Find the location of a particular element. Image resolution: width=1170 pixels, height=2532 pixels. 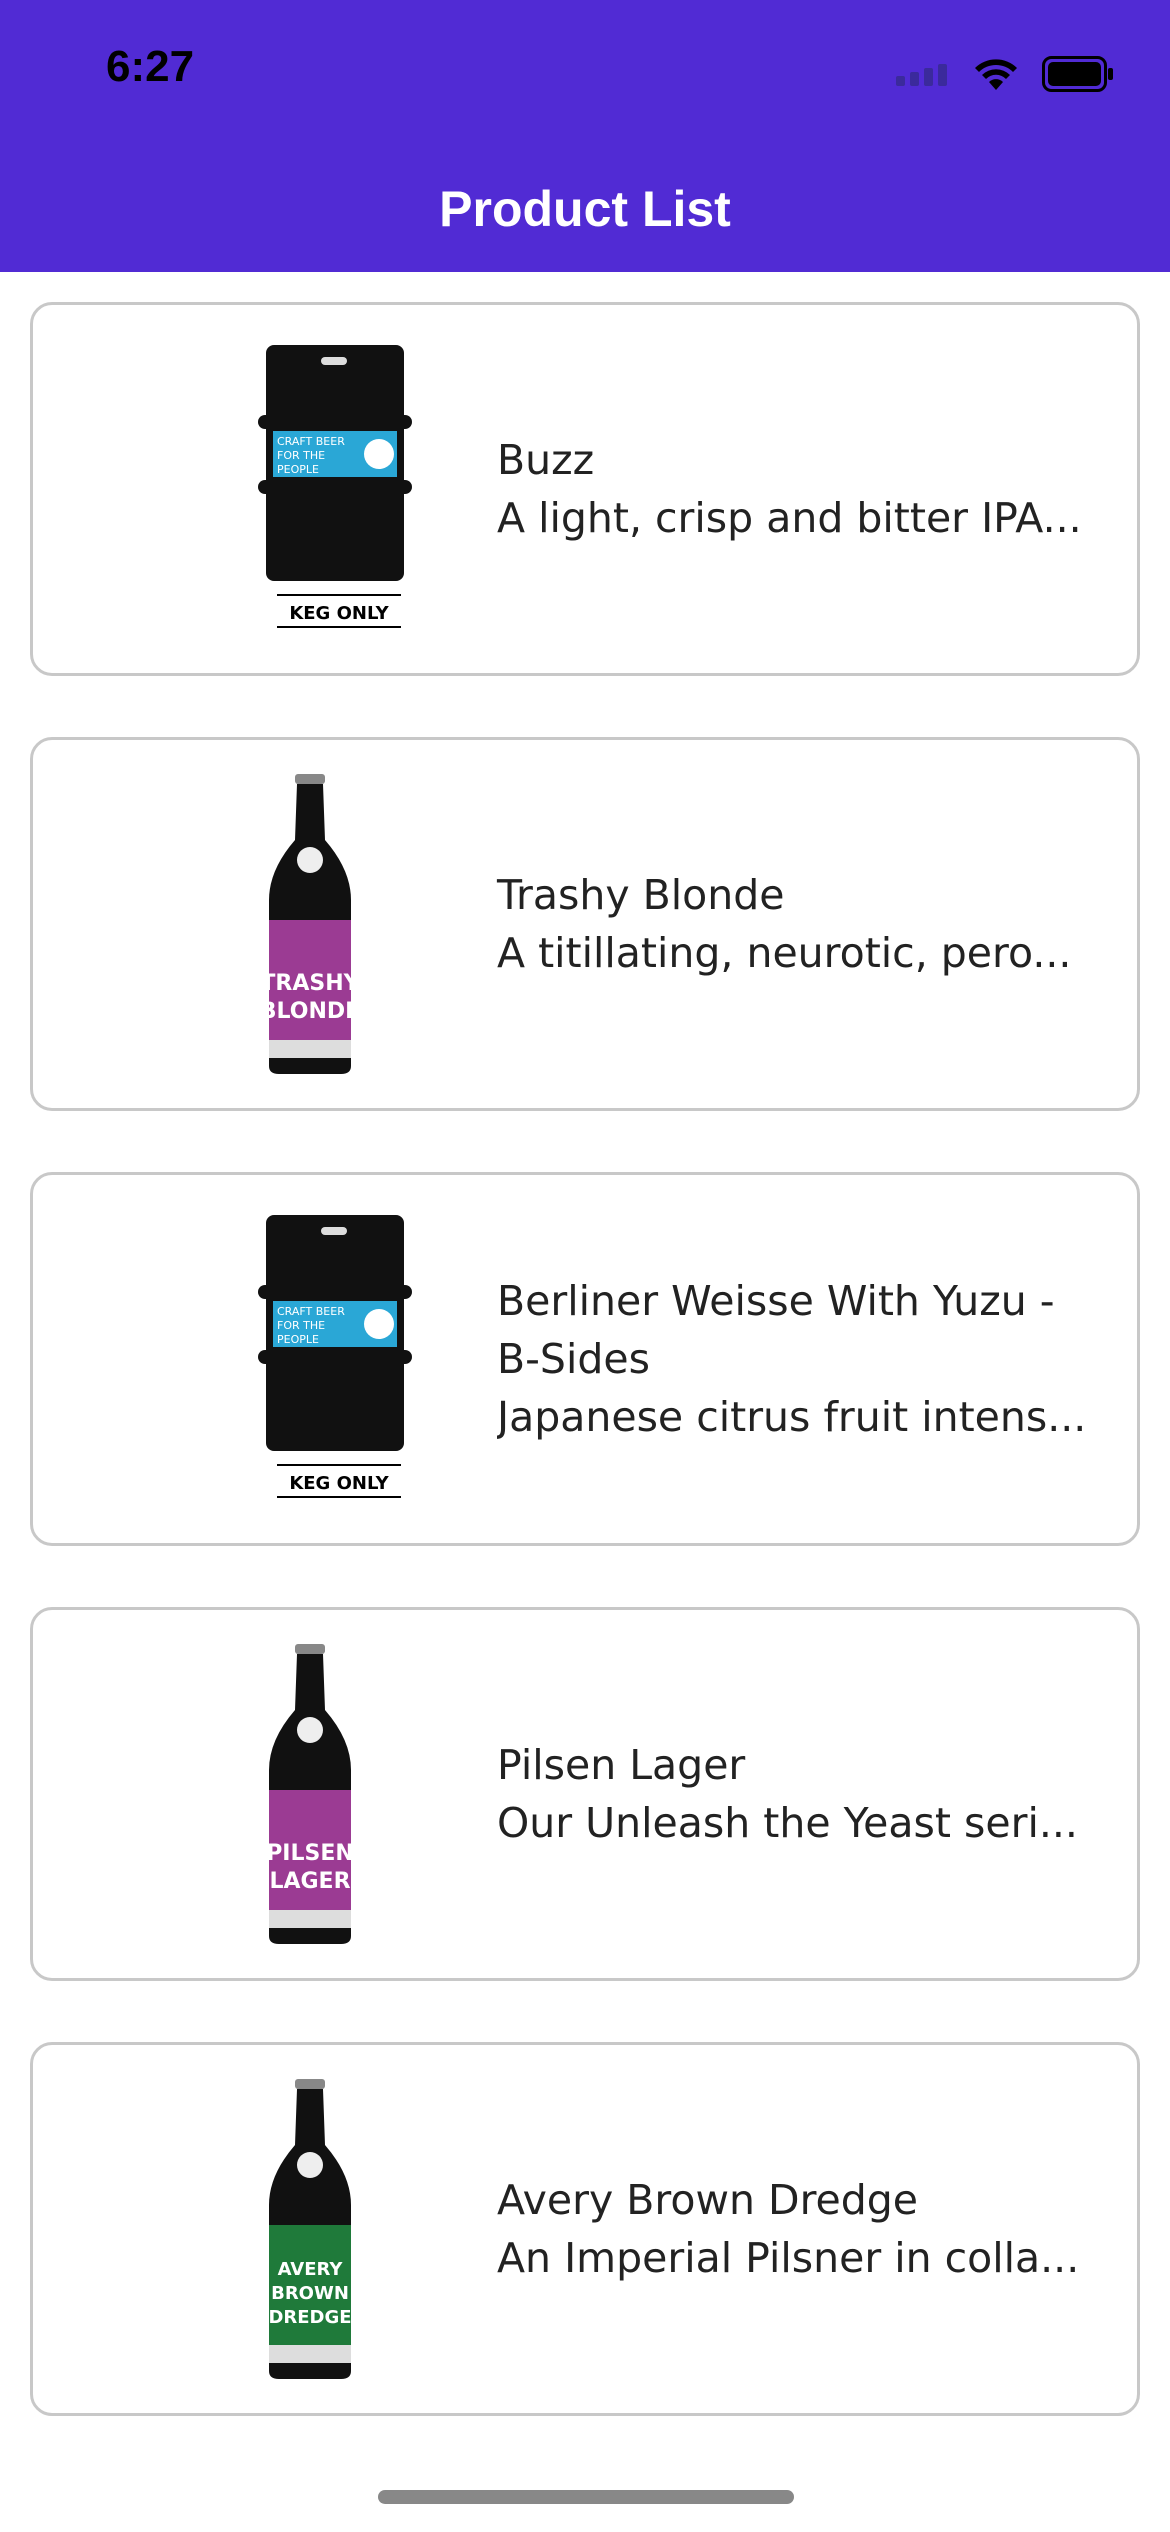

product-image-bottle: TRASHY BLONDE is located at coordinates (310, 925).